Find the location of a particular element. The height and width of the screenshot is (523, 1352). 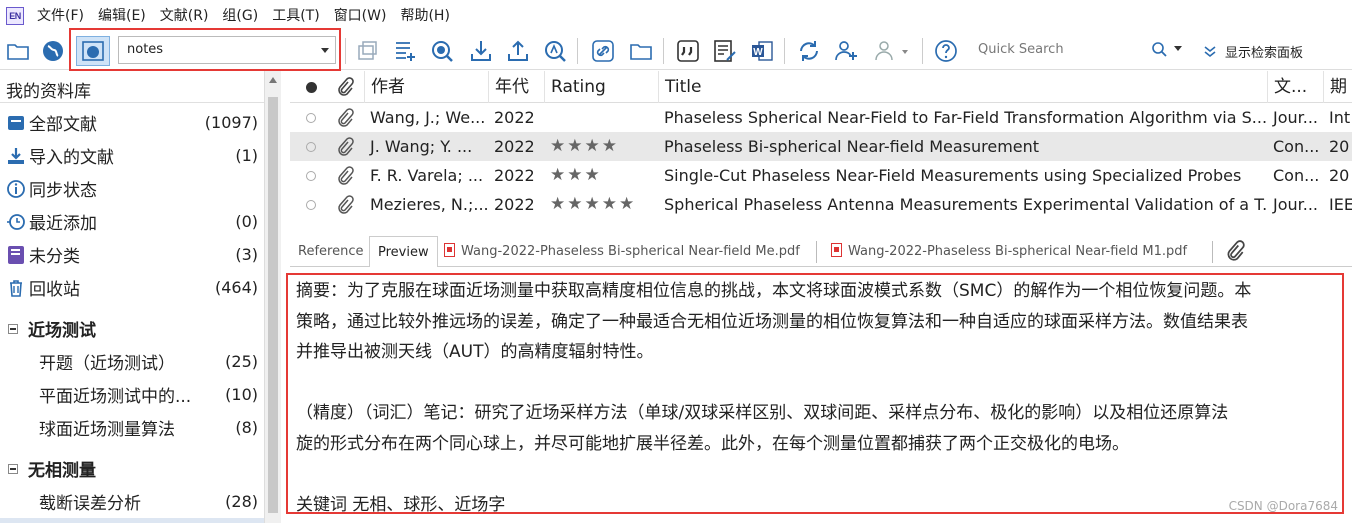

online-search-icon is located at coordinates (442, 51).